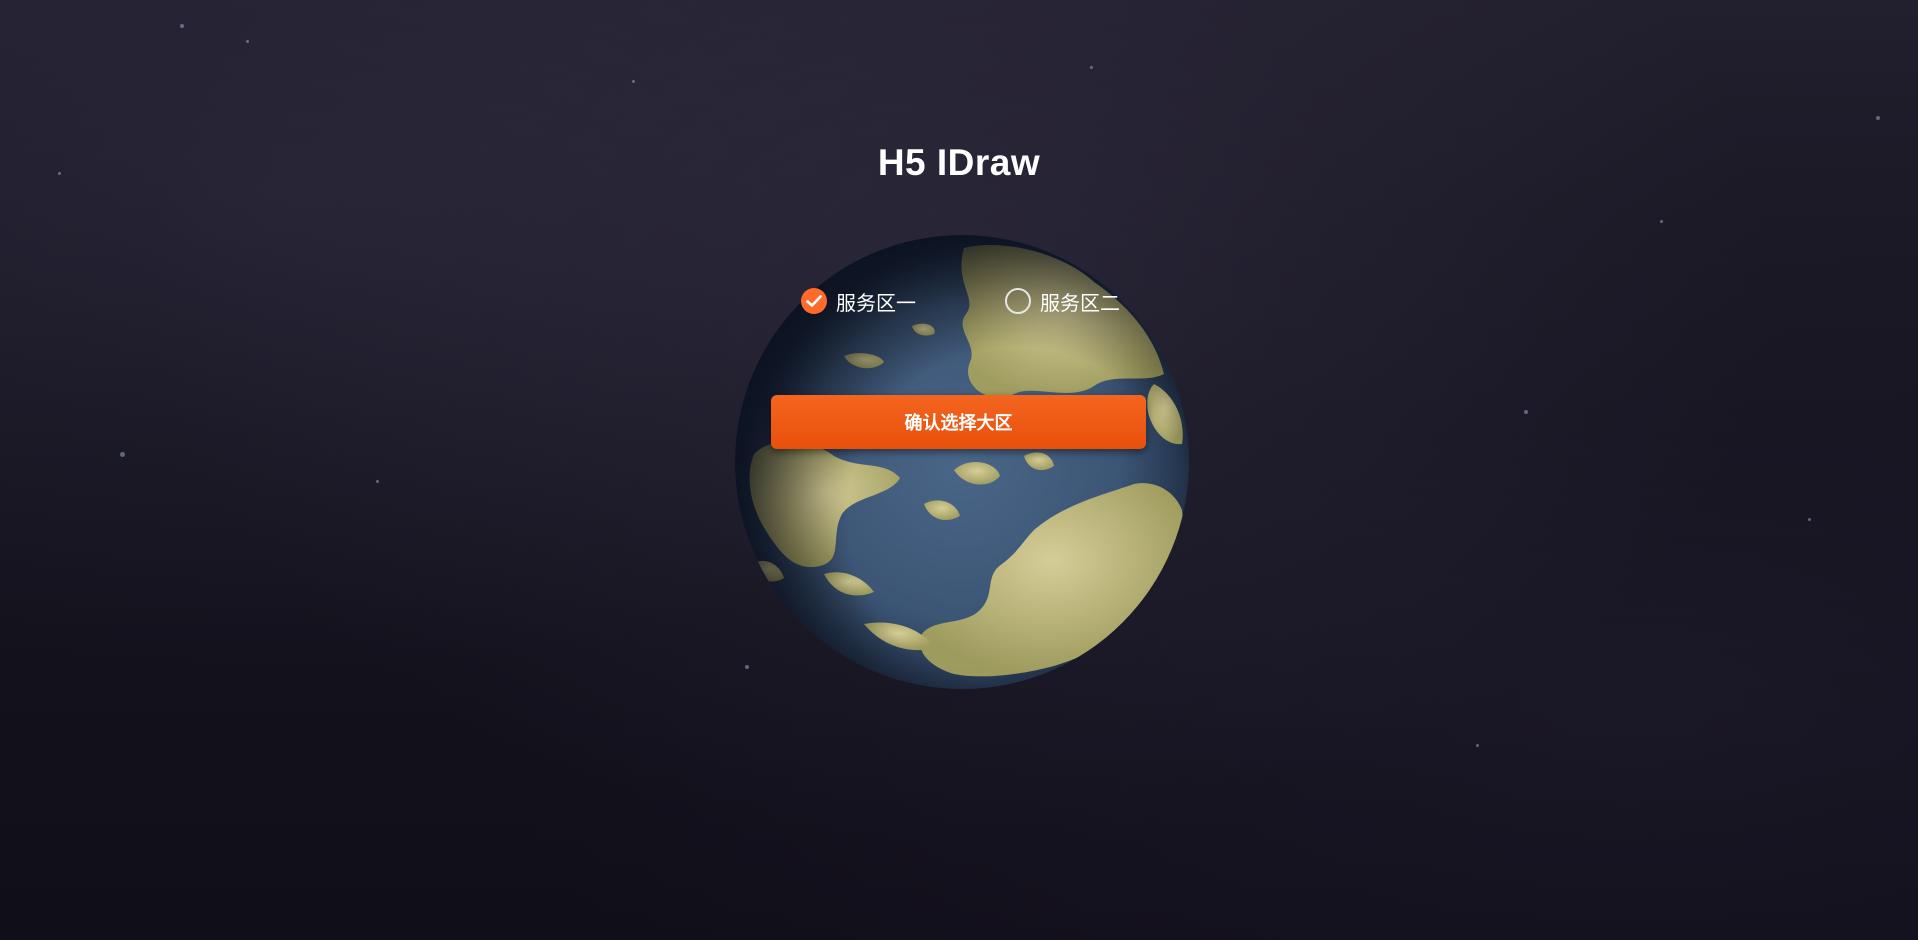 The width and height of the screenshot is (1918, 940). I want to click on region-option-1: 服务区一, so click(858, 301).